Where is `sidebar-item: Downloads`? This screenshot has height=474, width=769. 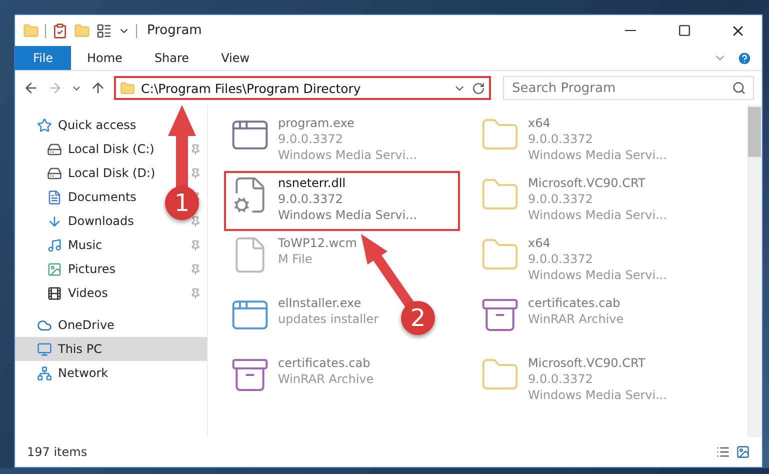
sidebar-item: Downloads is located at coordinates (77, 221).